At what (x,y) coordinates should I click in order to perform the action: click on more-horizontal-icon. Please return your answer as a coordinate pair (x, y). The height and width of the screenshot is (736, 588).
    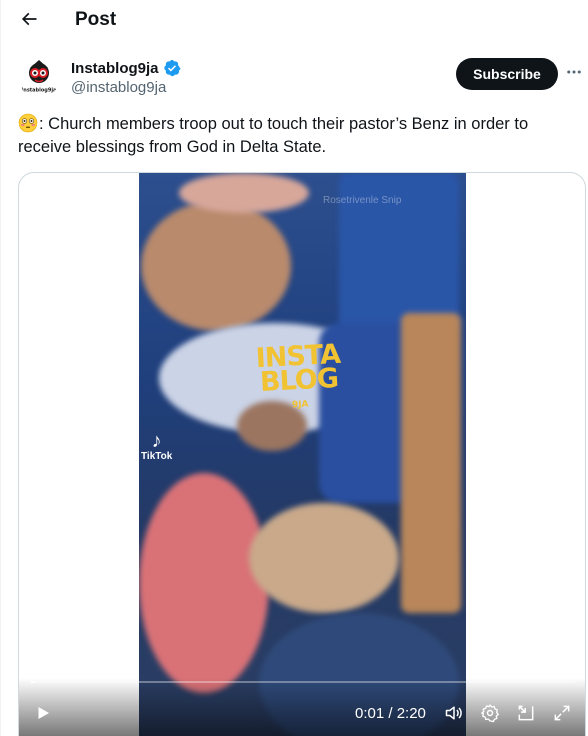
    Looking at the image, I should click on (574, 74).